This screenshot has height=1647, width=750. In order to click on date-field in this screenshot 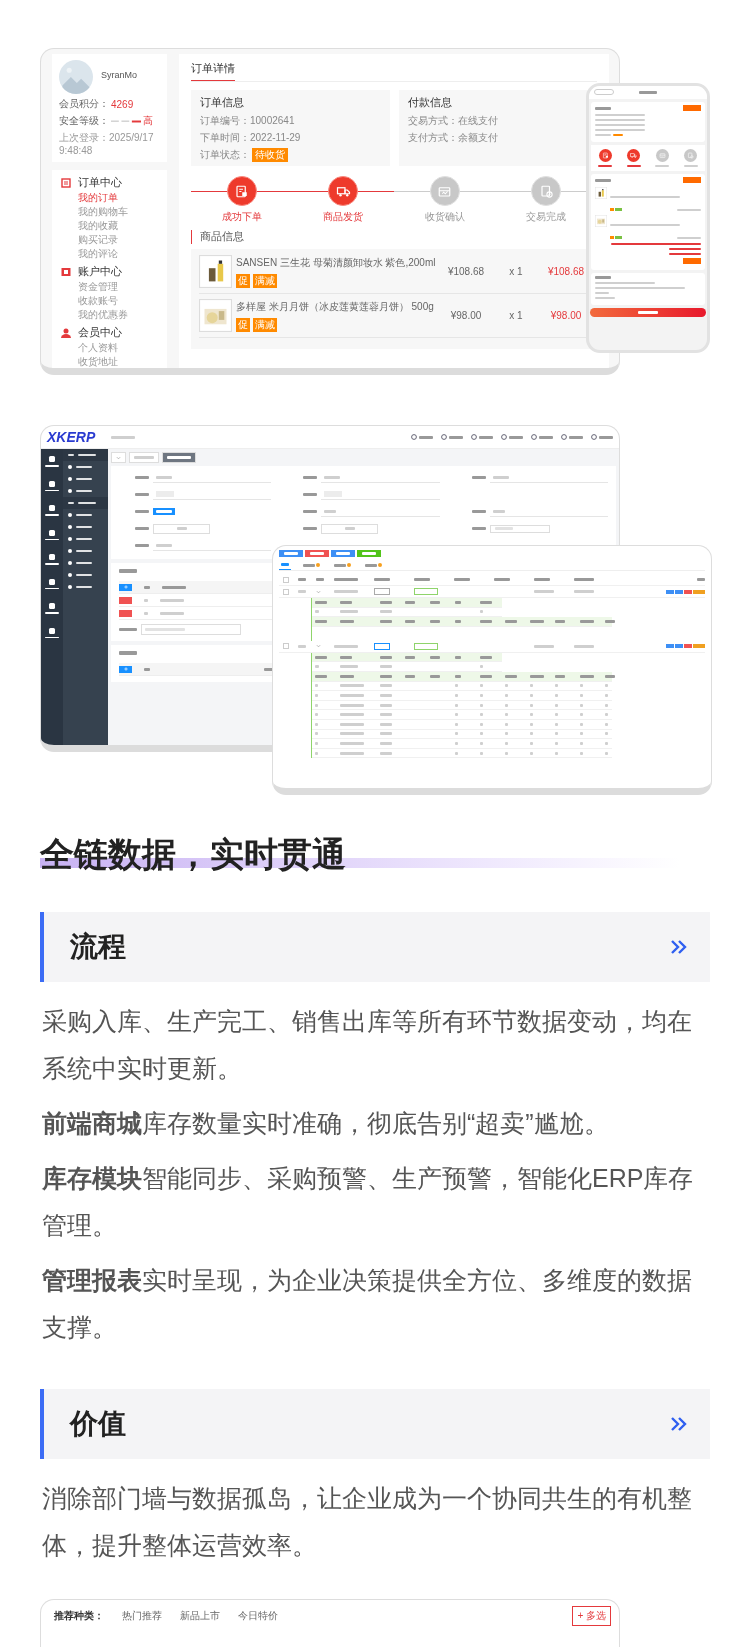, I will do `click(519, 528)`.